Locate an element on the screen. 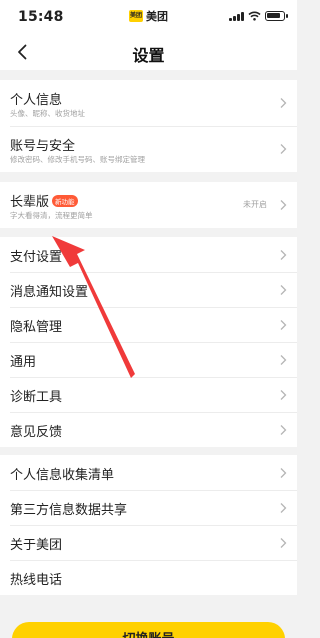 The image size is (320, 638). settings-item-label: 诊断工具 is located at coordinates (36, 397).